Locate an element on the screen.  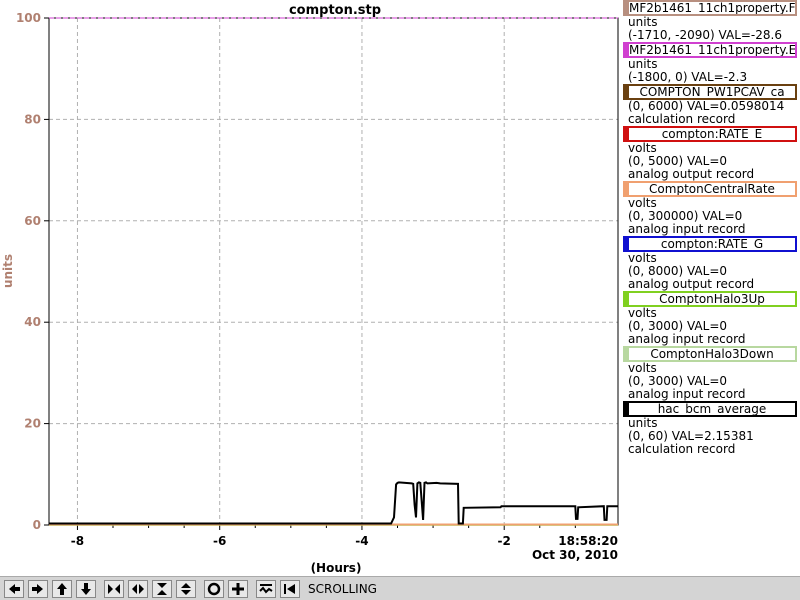
pan-down-icon is located at coordinates (86, 588).